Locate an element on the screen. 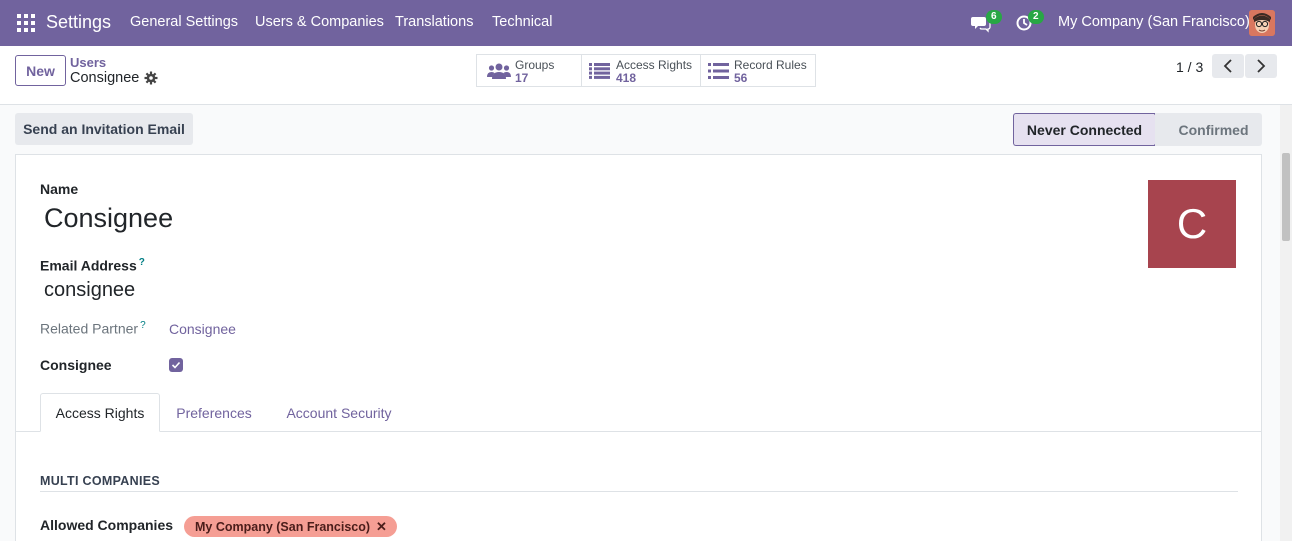 Image resolution: width=1292 pixels, height=541 pixels. user-avatar is located at coordinates (1262, 23).